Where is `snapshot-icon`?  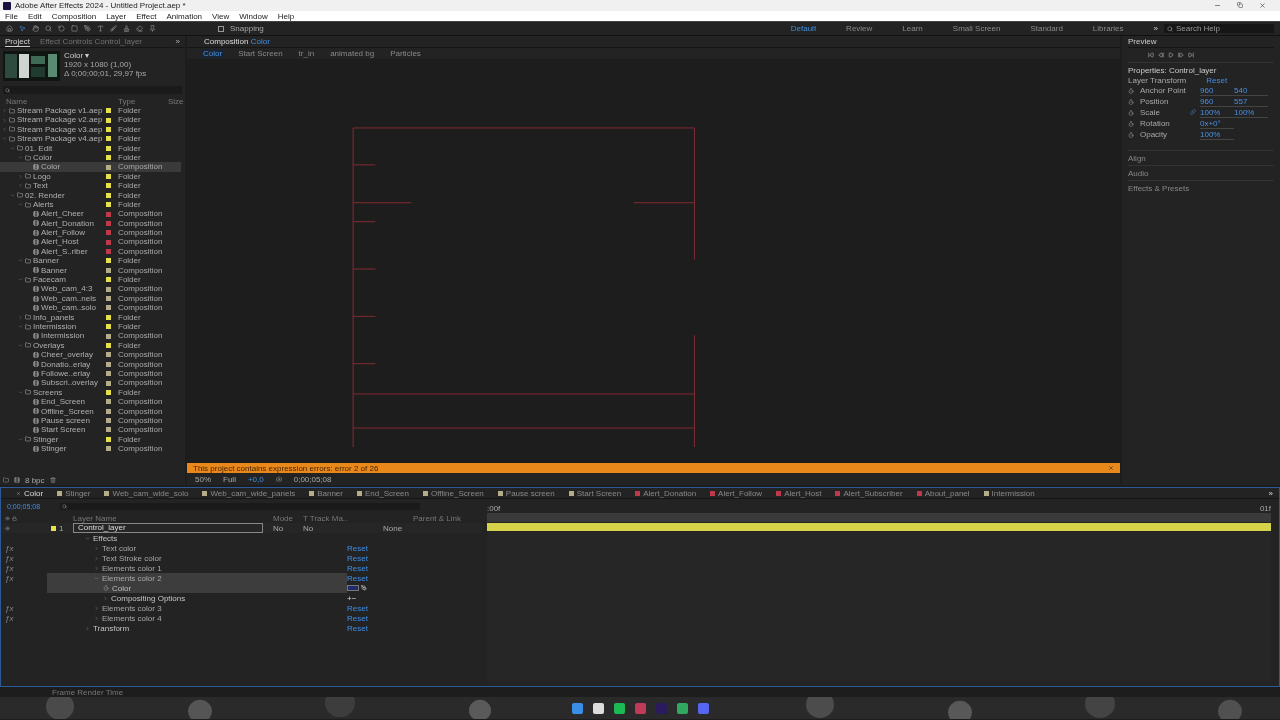
snapshot-icon is located at coordinates (278, 479).